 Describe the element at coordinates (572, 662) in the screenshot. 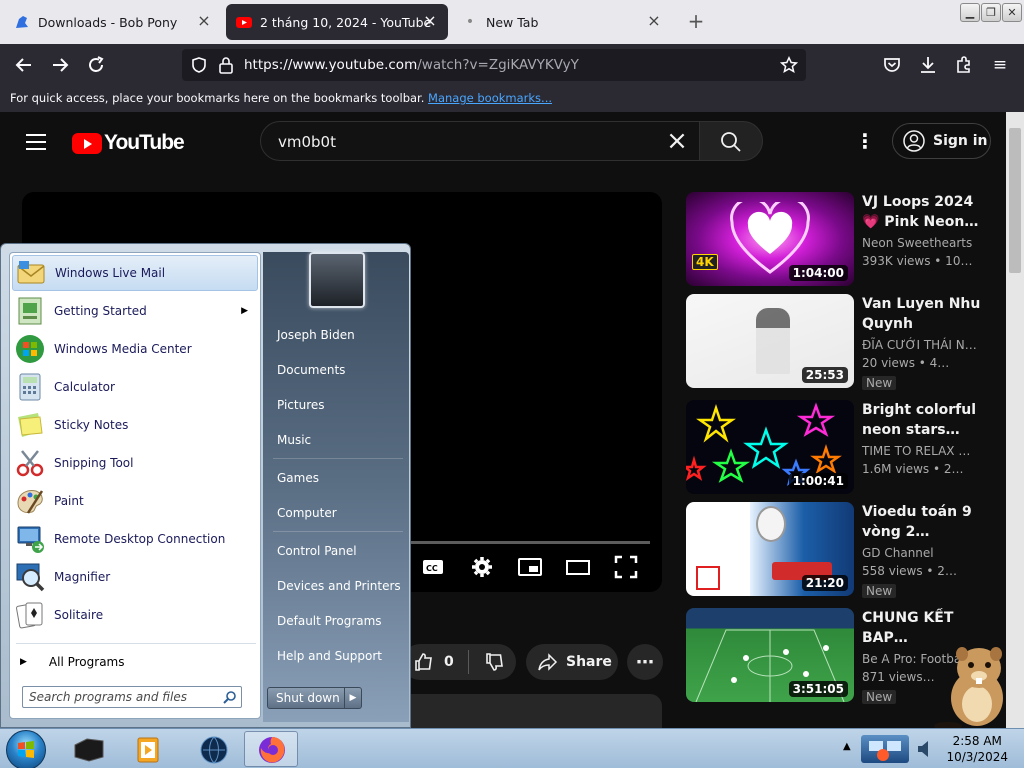

I see `share-button: Share` at that location.